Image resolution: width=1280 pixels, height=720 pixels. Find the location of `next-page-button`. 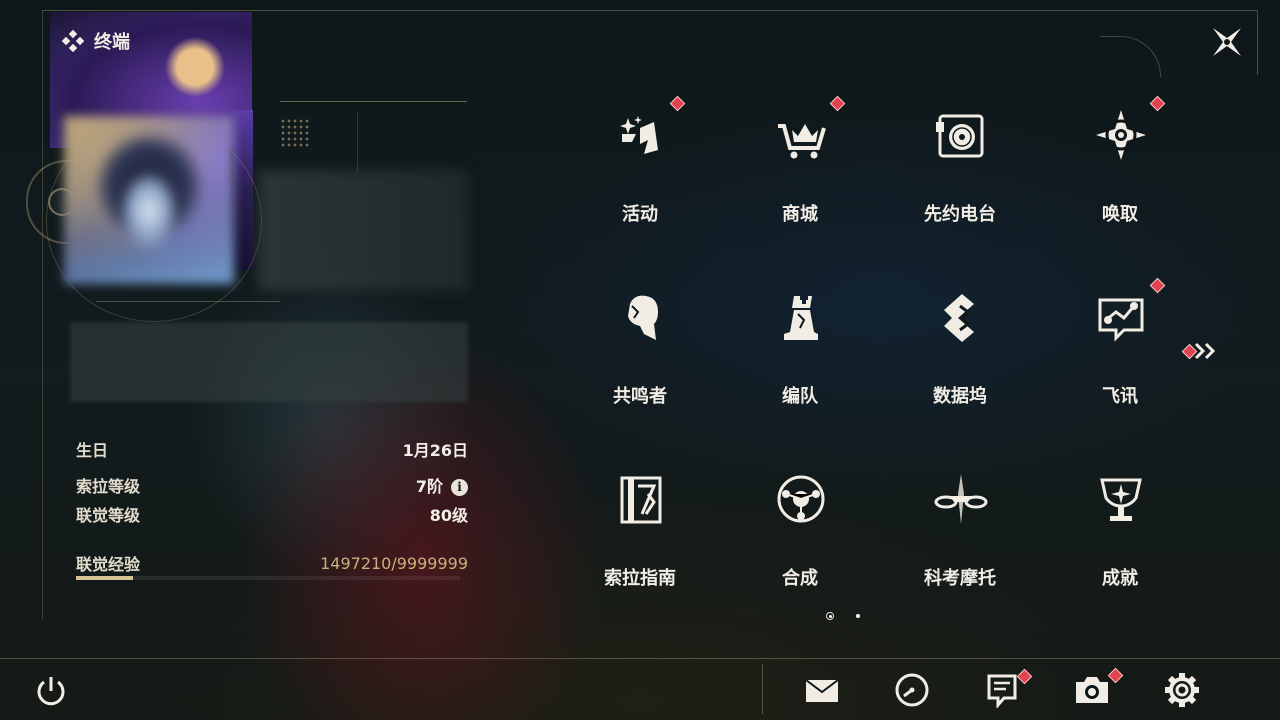

next-page-button is located at coordinates (1201, 351).